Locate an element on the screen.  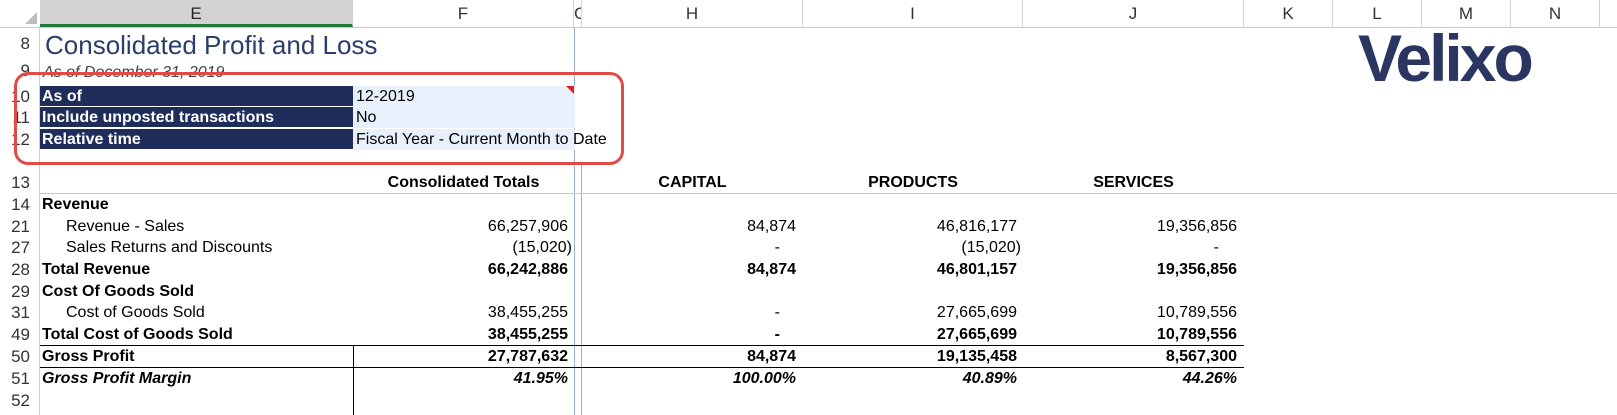
row-label-gross-profit: Gross Profit is located at coordinates (88, 356).